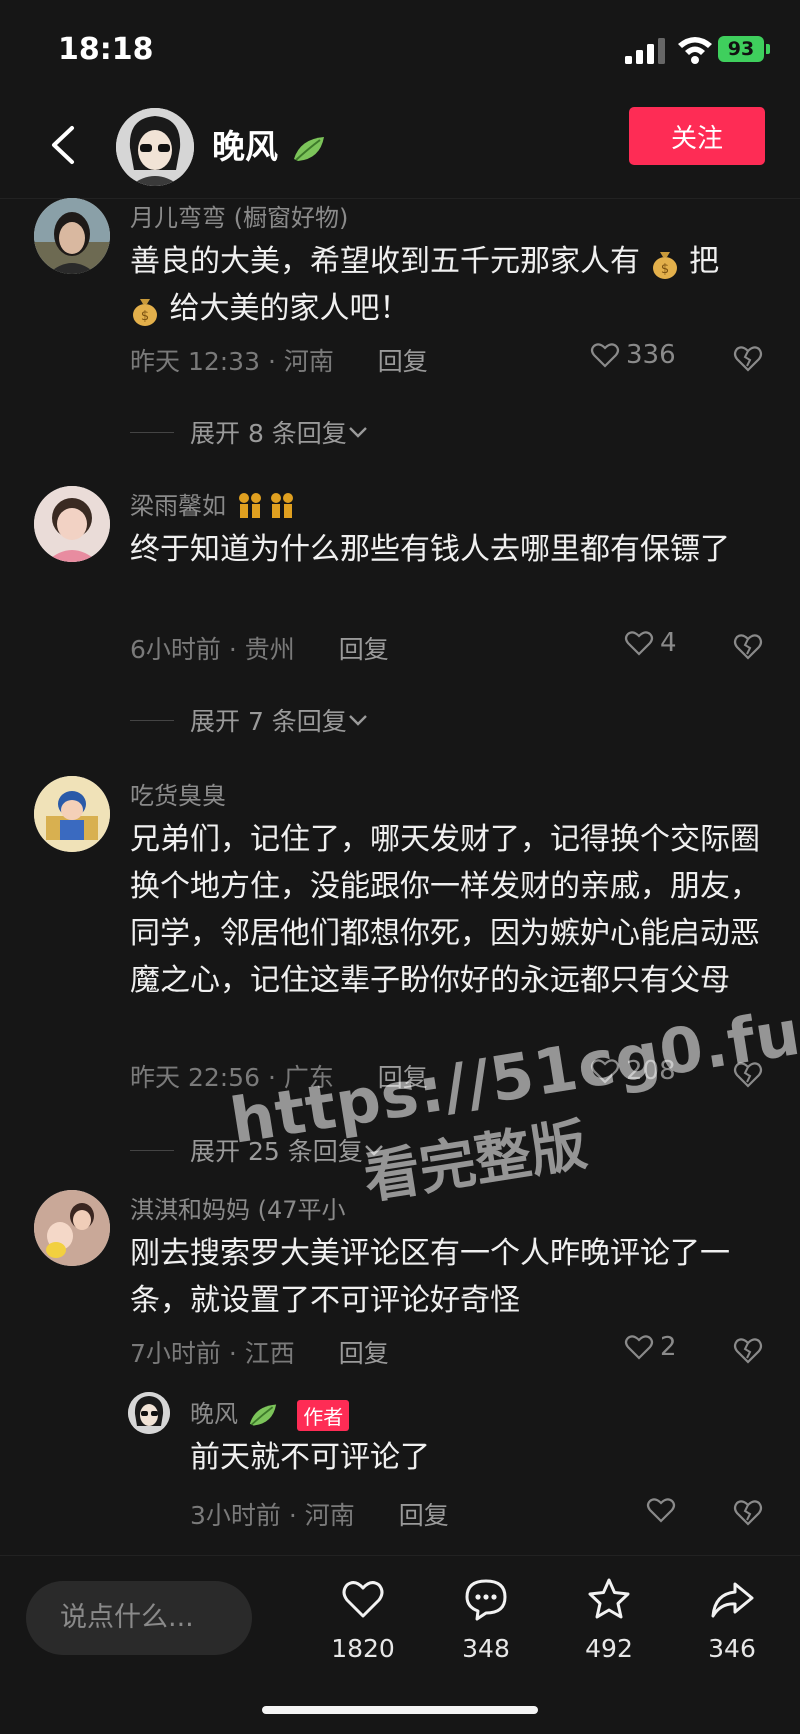 The image size is (800, 1734). I want to click on author-reply-time-location: 3小时前 · 河南, so click(272, 1515).